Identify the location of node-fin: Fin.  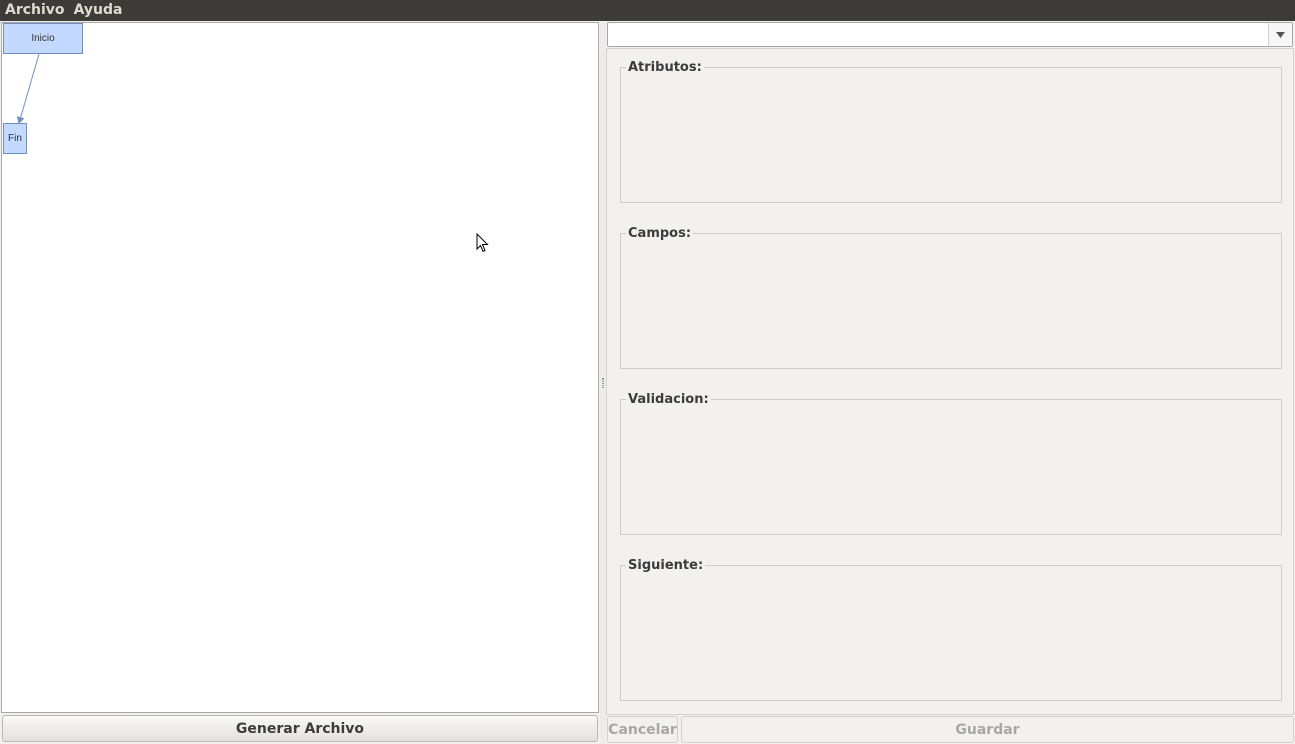
(15, 138).